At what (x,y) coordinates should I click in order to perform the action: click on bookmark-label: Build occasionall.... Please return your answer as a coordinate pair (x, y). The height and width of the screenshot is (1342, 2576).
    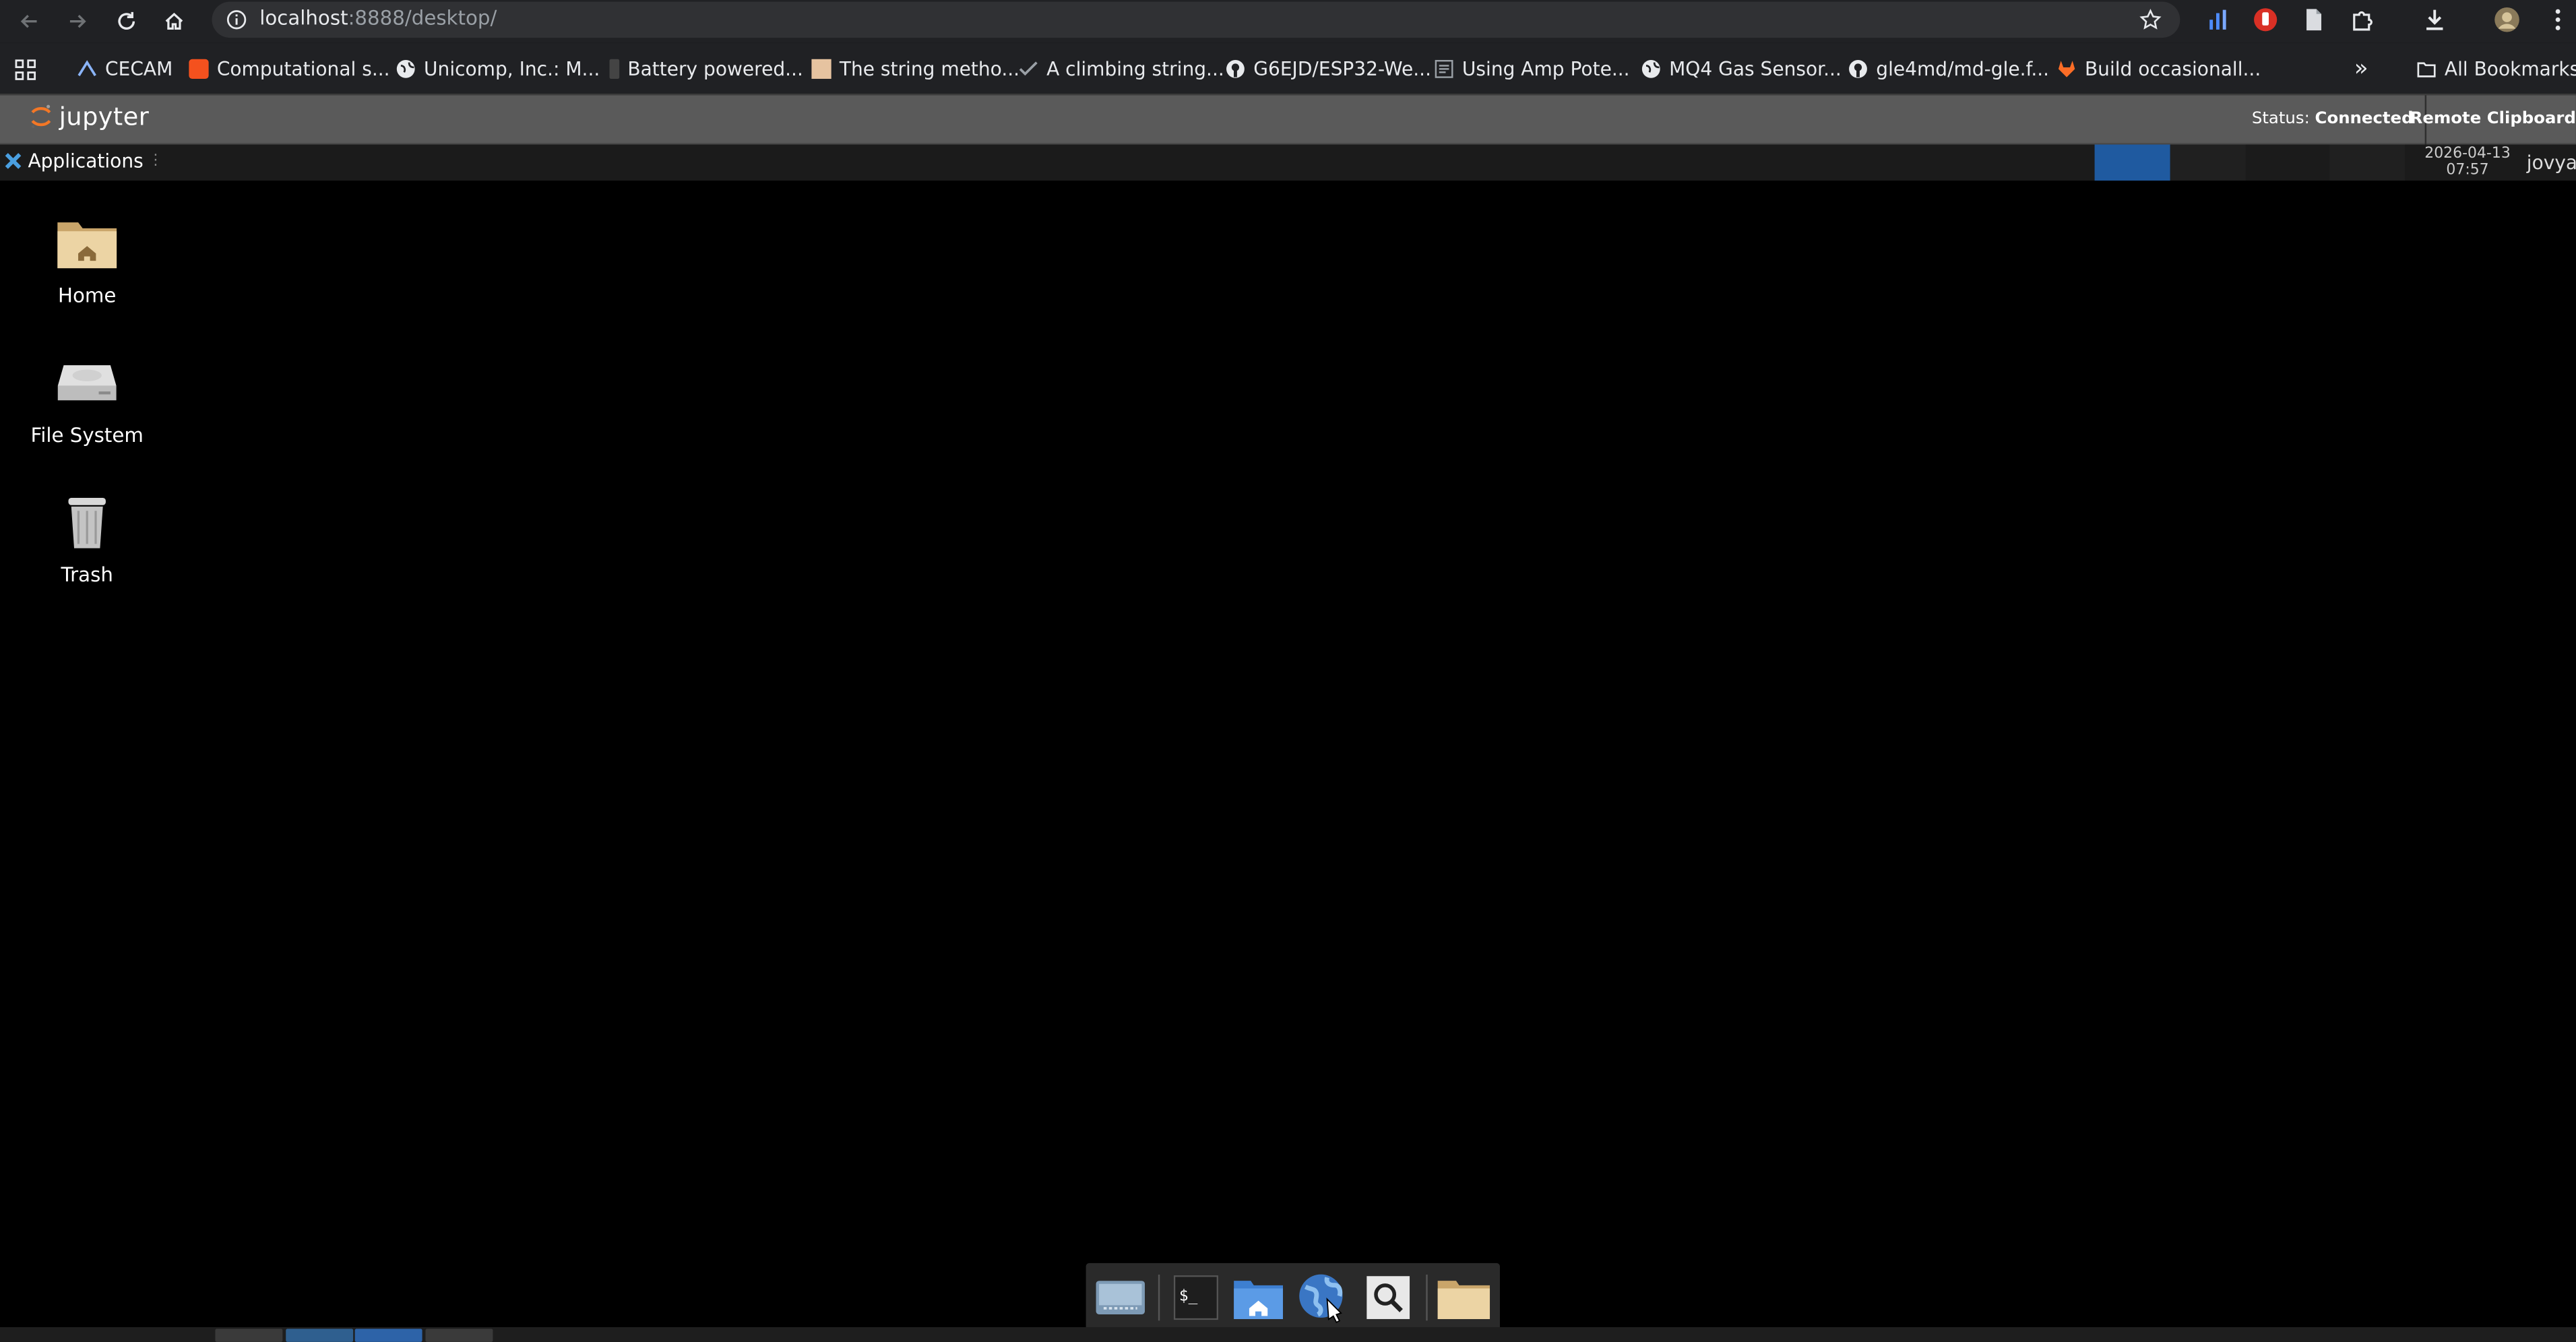
    Looking at the image, I should click on (2172, 69).